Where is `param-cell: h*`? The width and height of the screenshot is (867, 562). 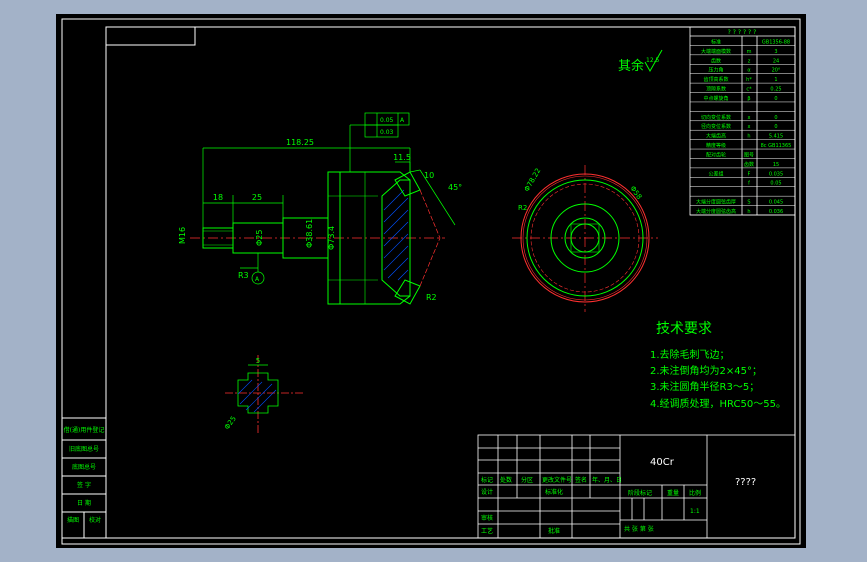
param-cell: h* is located at coordinates (749, 80).